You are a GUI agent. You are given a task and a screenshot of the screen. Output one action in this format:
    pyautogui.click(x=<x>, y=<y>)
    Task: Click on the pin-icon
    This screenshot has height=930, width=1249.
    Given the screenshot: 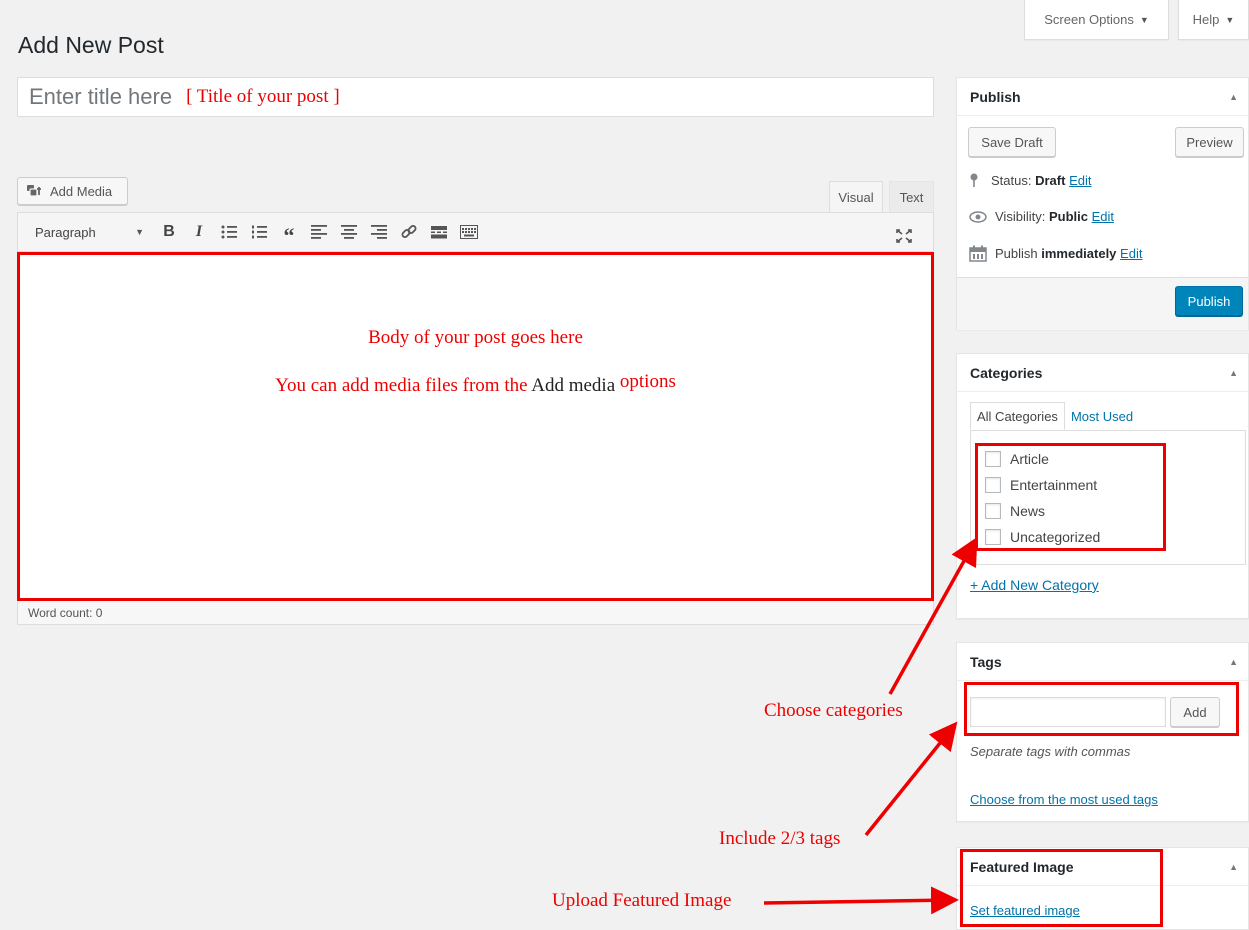 What is the action you would take?
    pyautogui.click(x=974, y=180)
    